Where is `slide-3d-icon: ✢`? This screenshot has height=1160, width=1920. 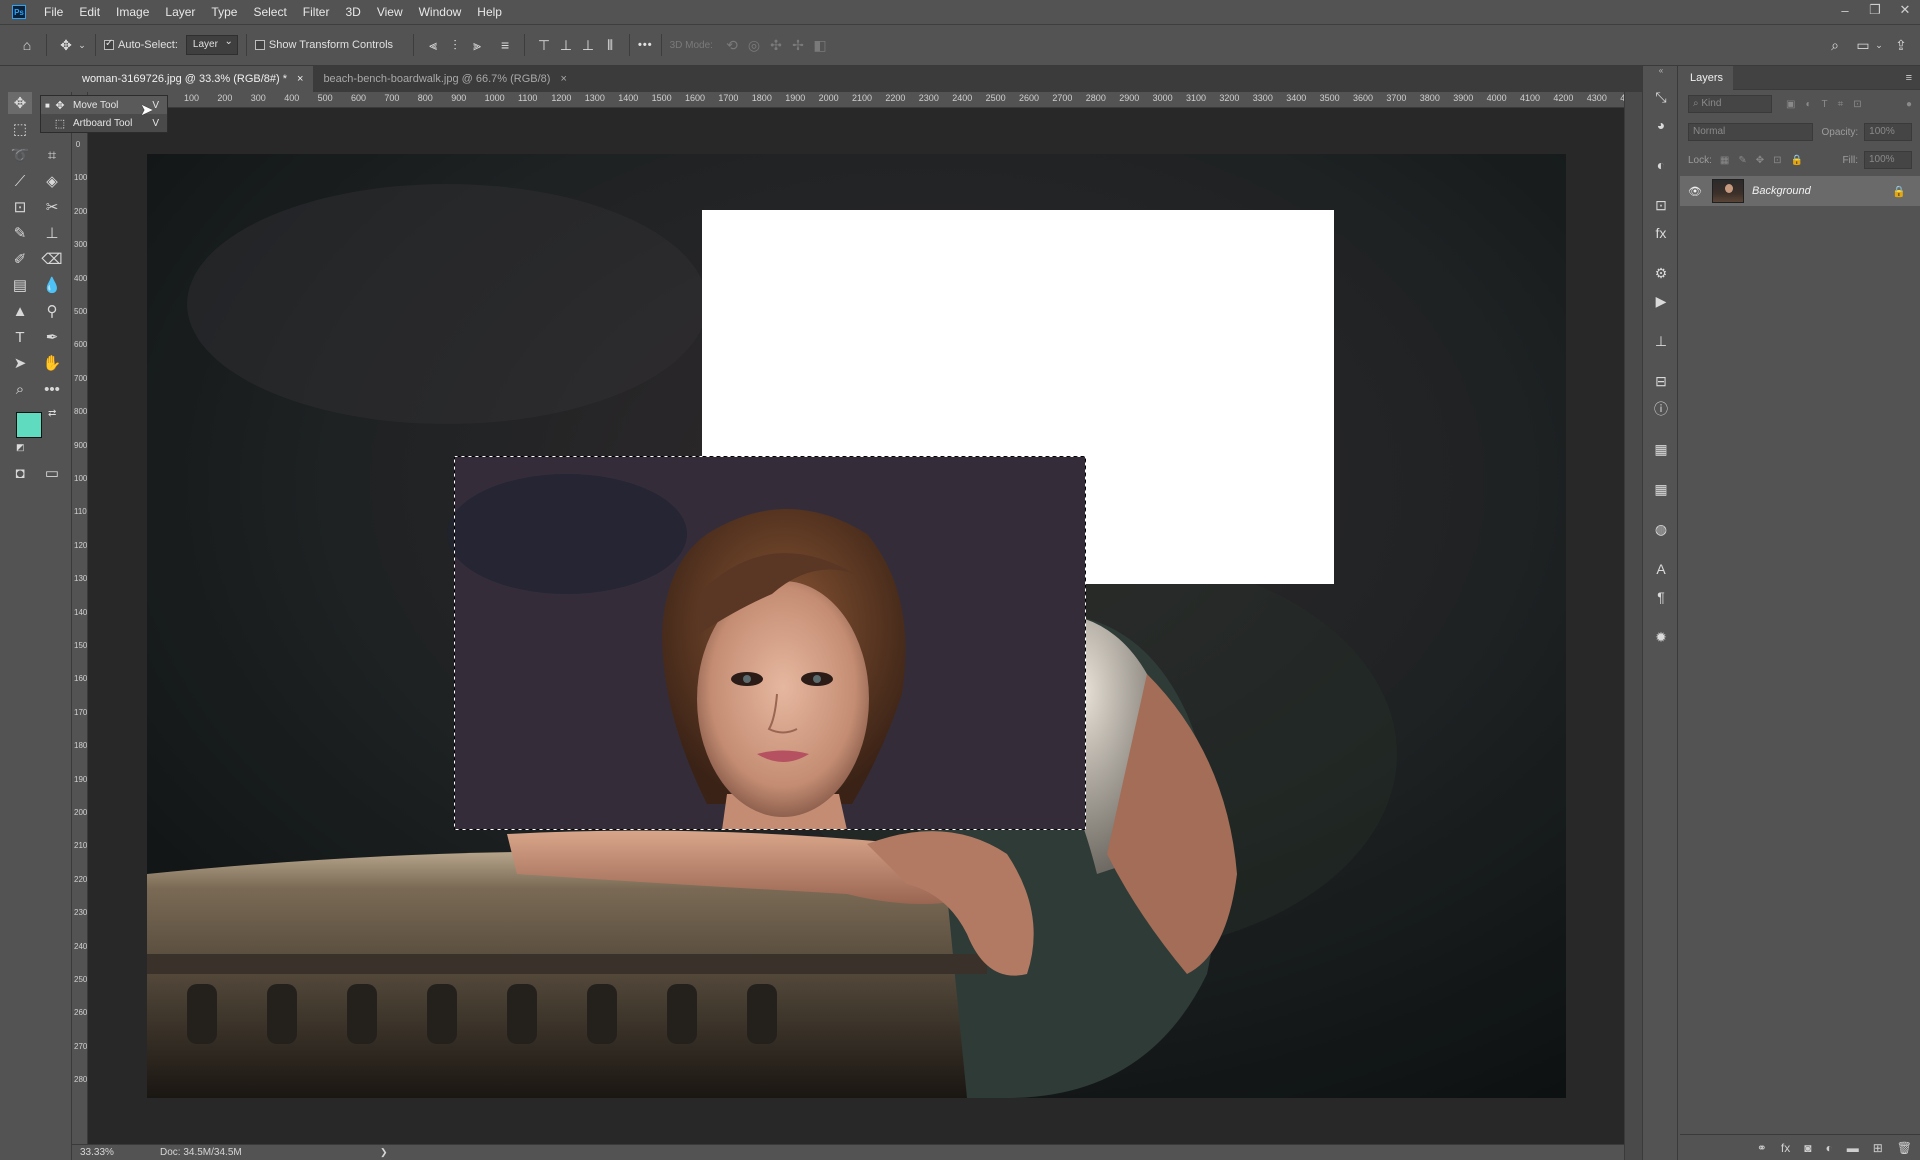
slide-3d-icon: ✢ is located at coordinates (798, 45).